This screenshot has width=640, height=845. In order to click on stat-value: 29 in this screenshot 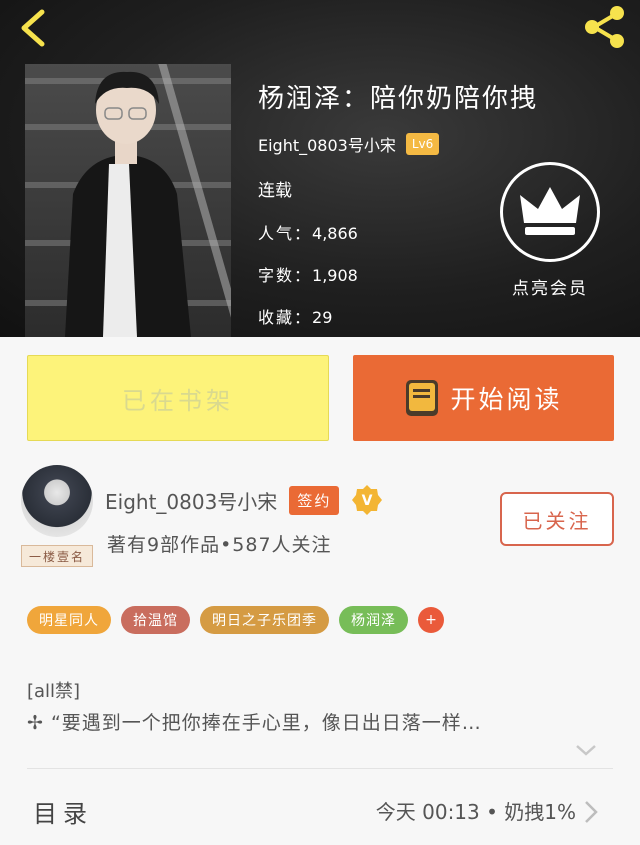, I will do `click(322, 317)`.